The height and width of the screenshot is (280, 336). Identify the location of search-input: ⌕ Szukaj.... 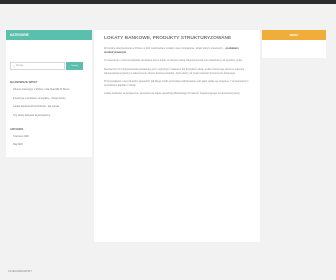
(37, 66).